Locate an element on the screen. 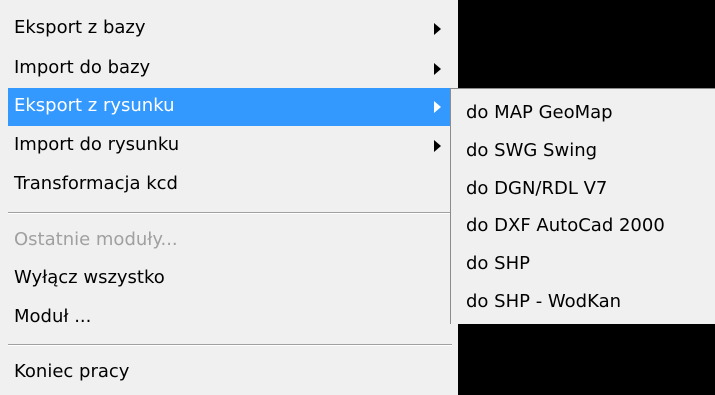 The height and width of the screenshot is (395, 715). submenu-item-swg-swing: do SWG Swing is located at coordinates (582, 151).